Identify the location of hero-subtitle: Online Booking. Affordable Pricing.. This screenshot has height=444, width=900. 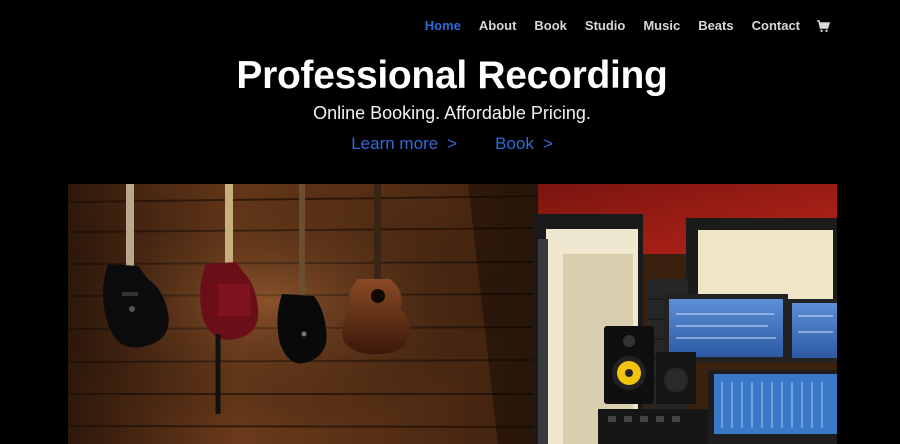
(452, 113).